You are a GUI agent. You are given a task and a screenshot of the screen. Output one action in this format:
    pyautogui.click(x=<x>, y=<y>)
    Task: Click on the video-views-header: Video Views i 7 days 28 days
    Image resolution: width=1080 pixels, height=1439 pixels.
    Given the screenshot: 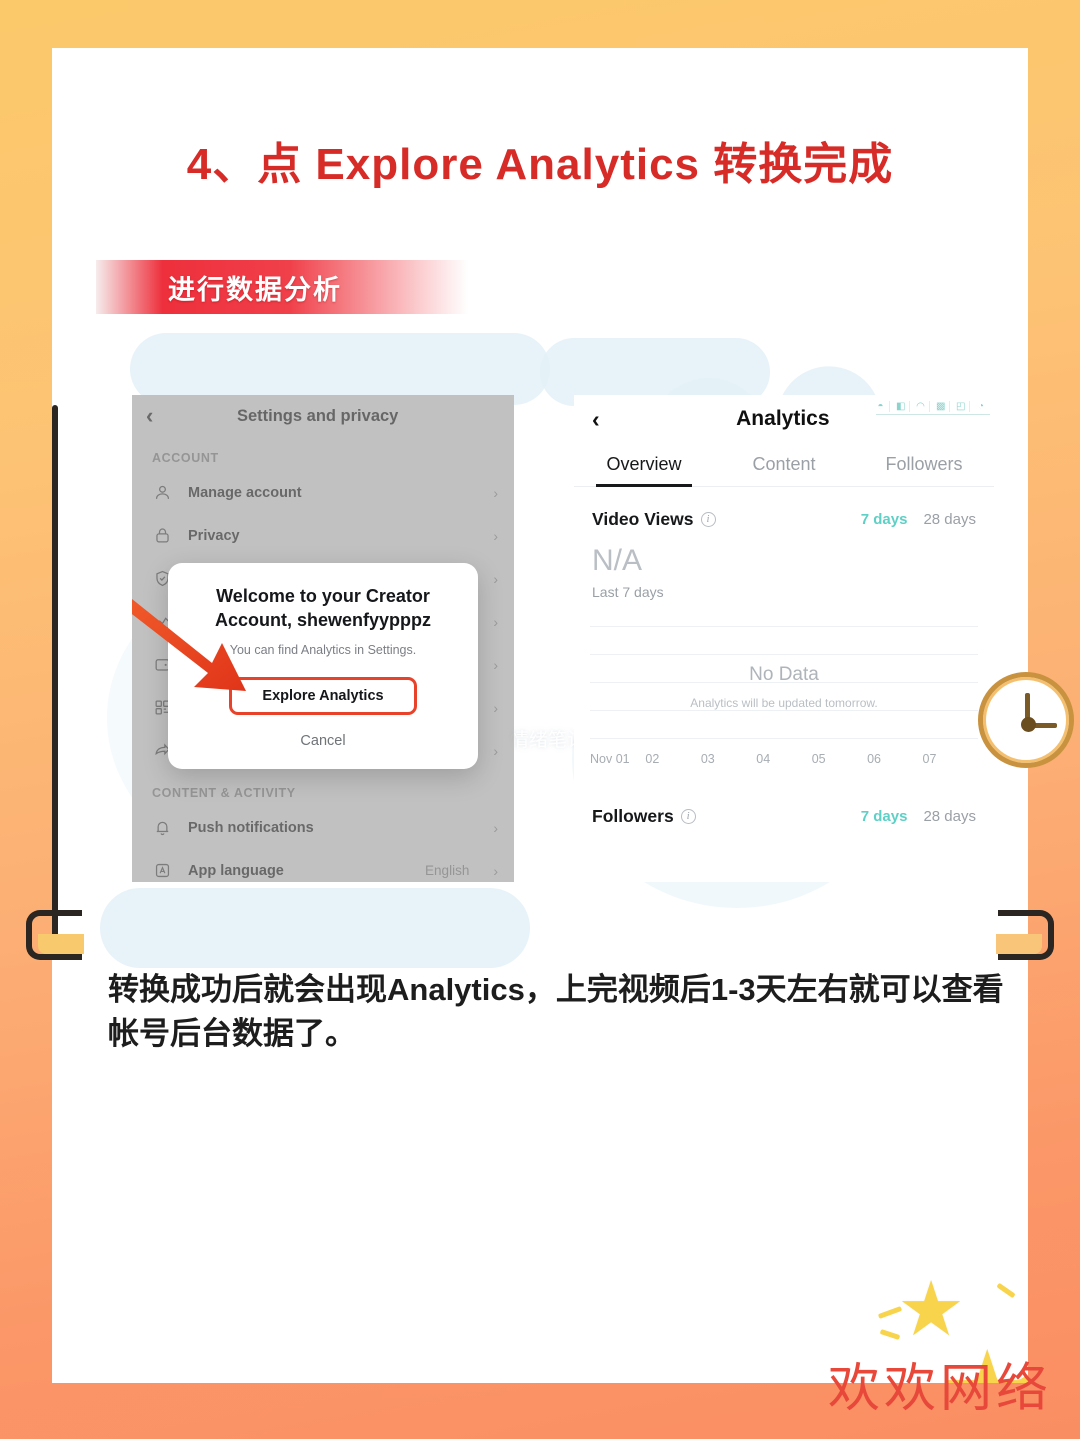 What is the action you would take?
    pyautogui.click(x=784, y=508)
    